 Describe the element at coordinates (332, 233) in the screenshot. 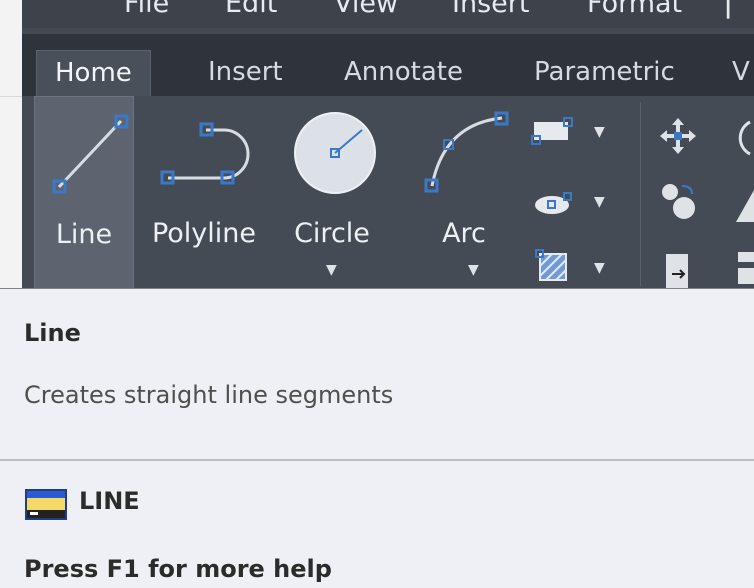

I see `circle-tool-label: Circle` at that location.